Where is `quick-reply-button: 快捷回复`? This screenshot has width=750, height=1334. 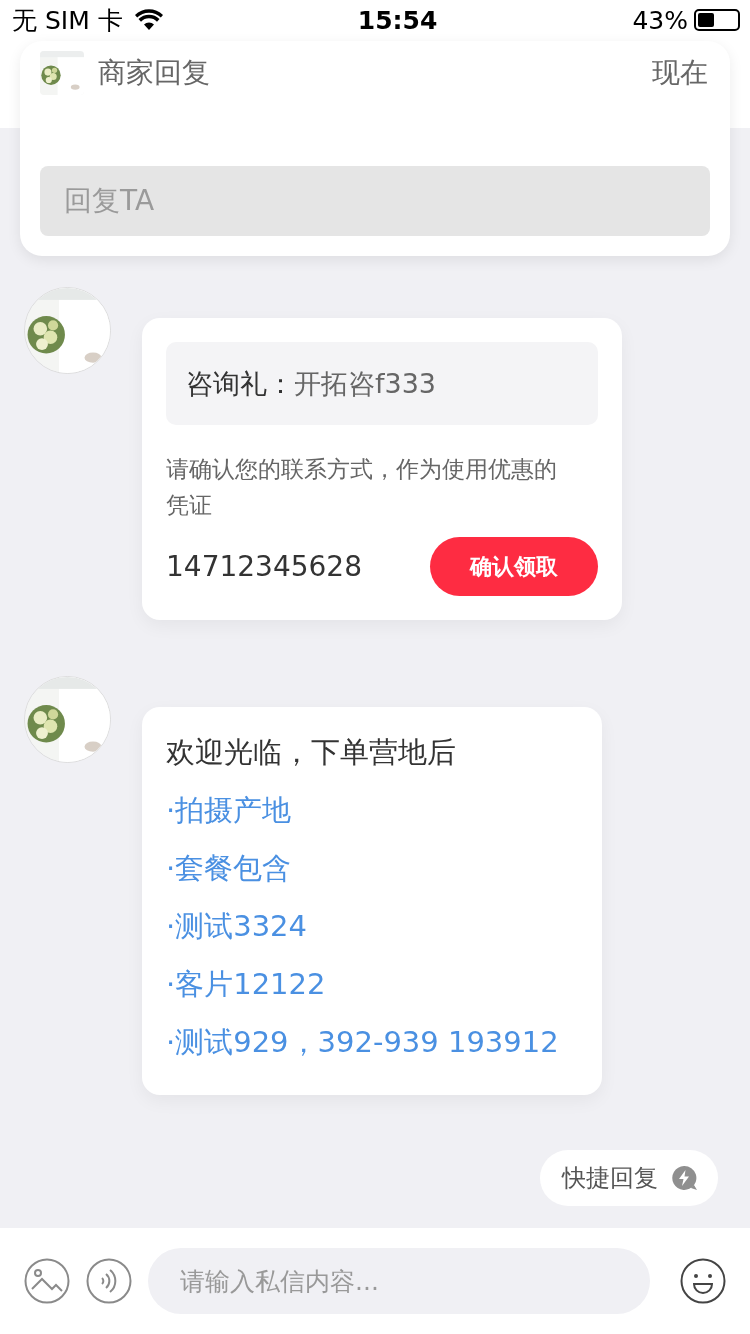
quick-reply-button: 快捷回复 is located at coordinates (629, 1178).